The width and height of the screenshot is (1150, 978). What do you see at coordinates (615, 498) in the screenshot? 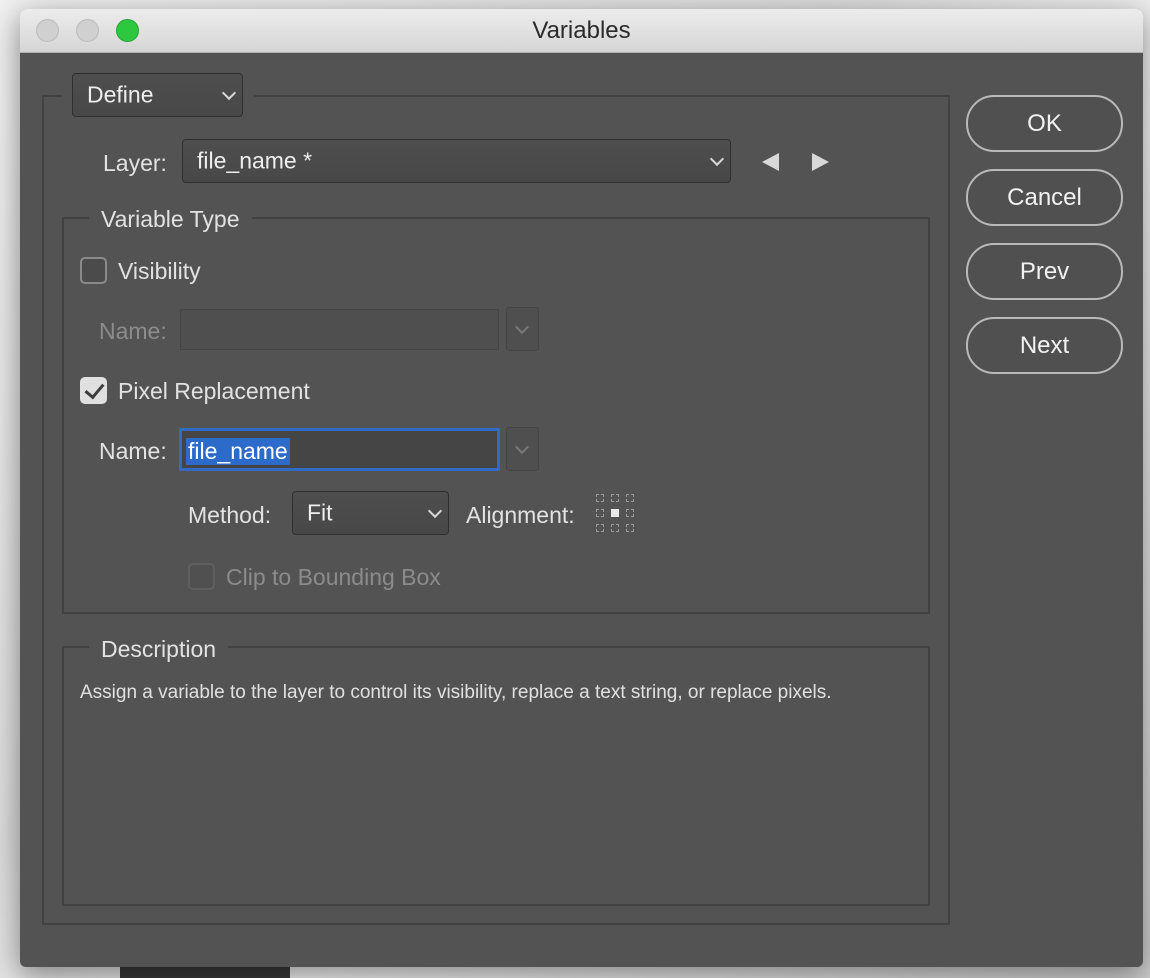
I see `align-top-center` at bounding box center [615, 498].